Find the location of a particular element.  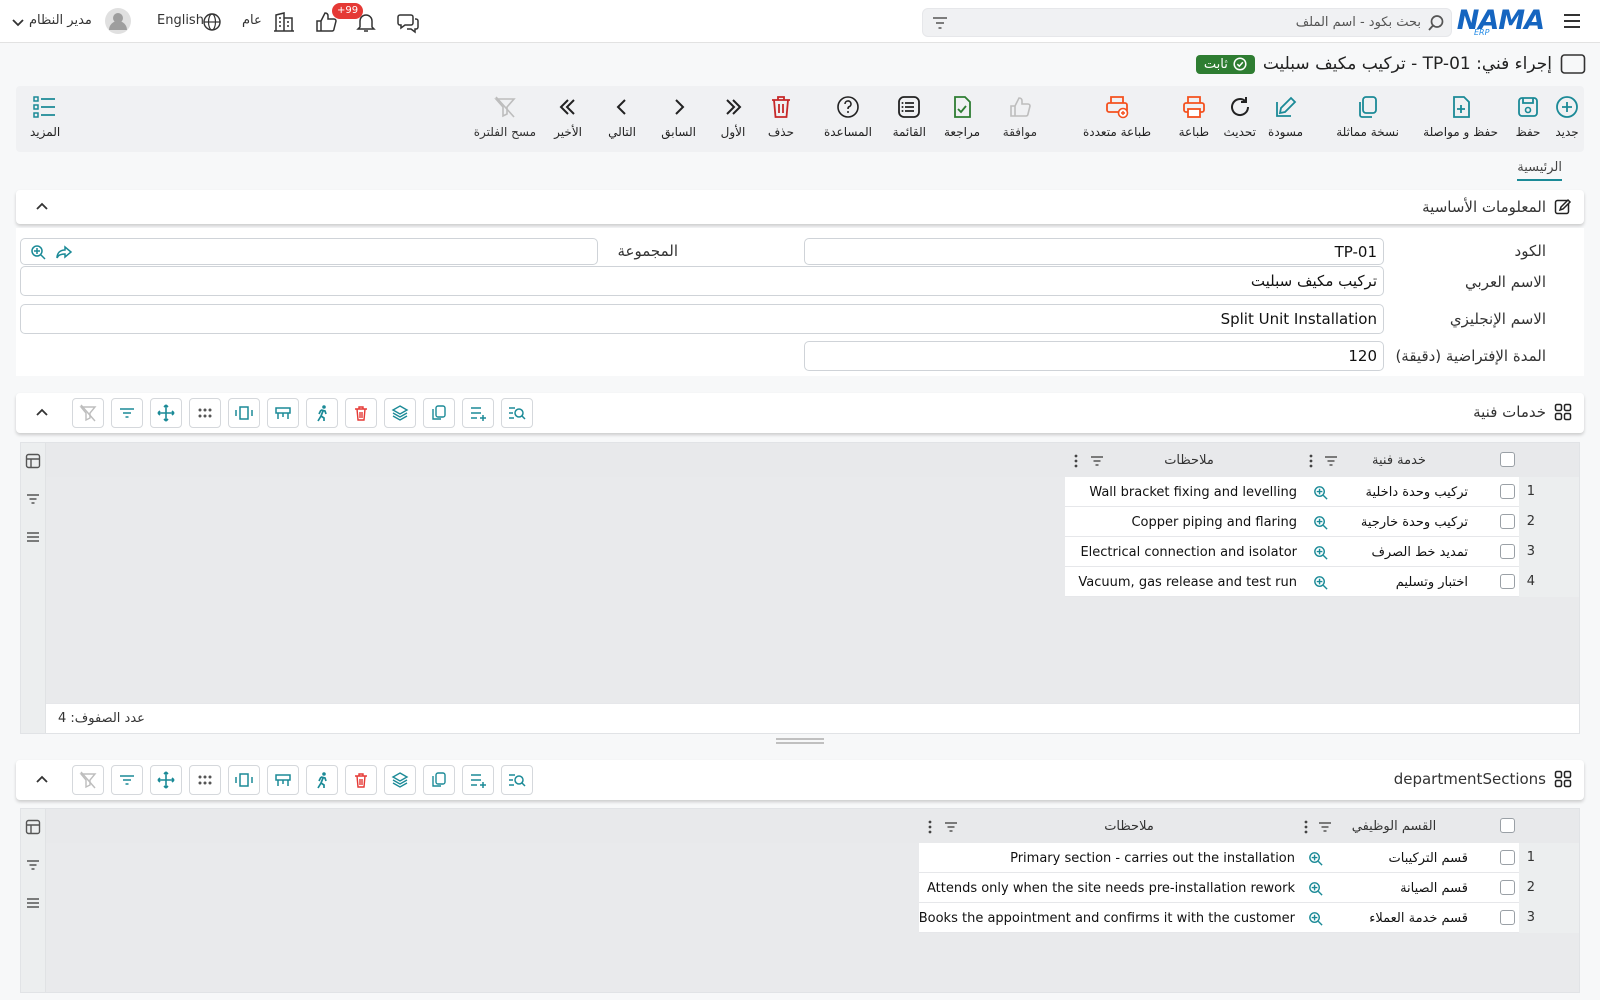

delete-button: حذف is located at coordinates (781, 120).